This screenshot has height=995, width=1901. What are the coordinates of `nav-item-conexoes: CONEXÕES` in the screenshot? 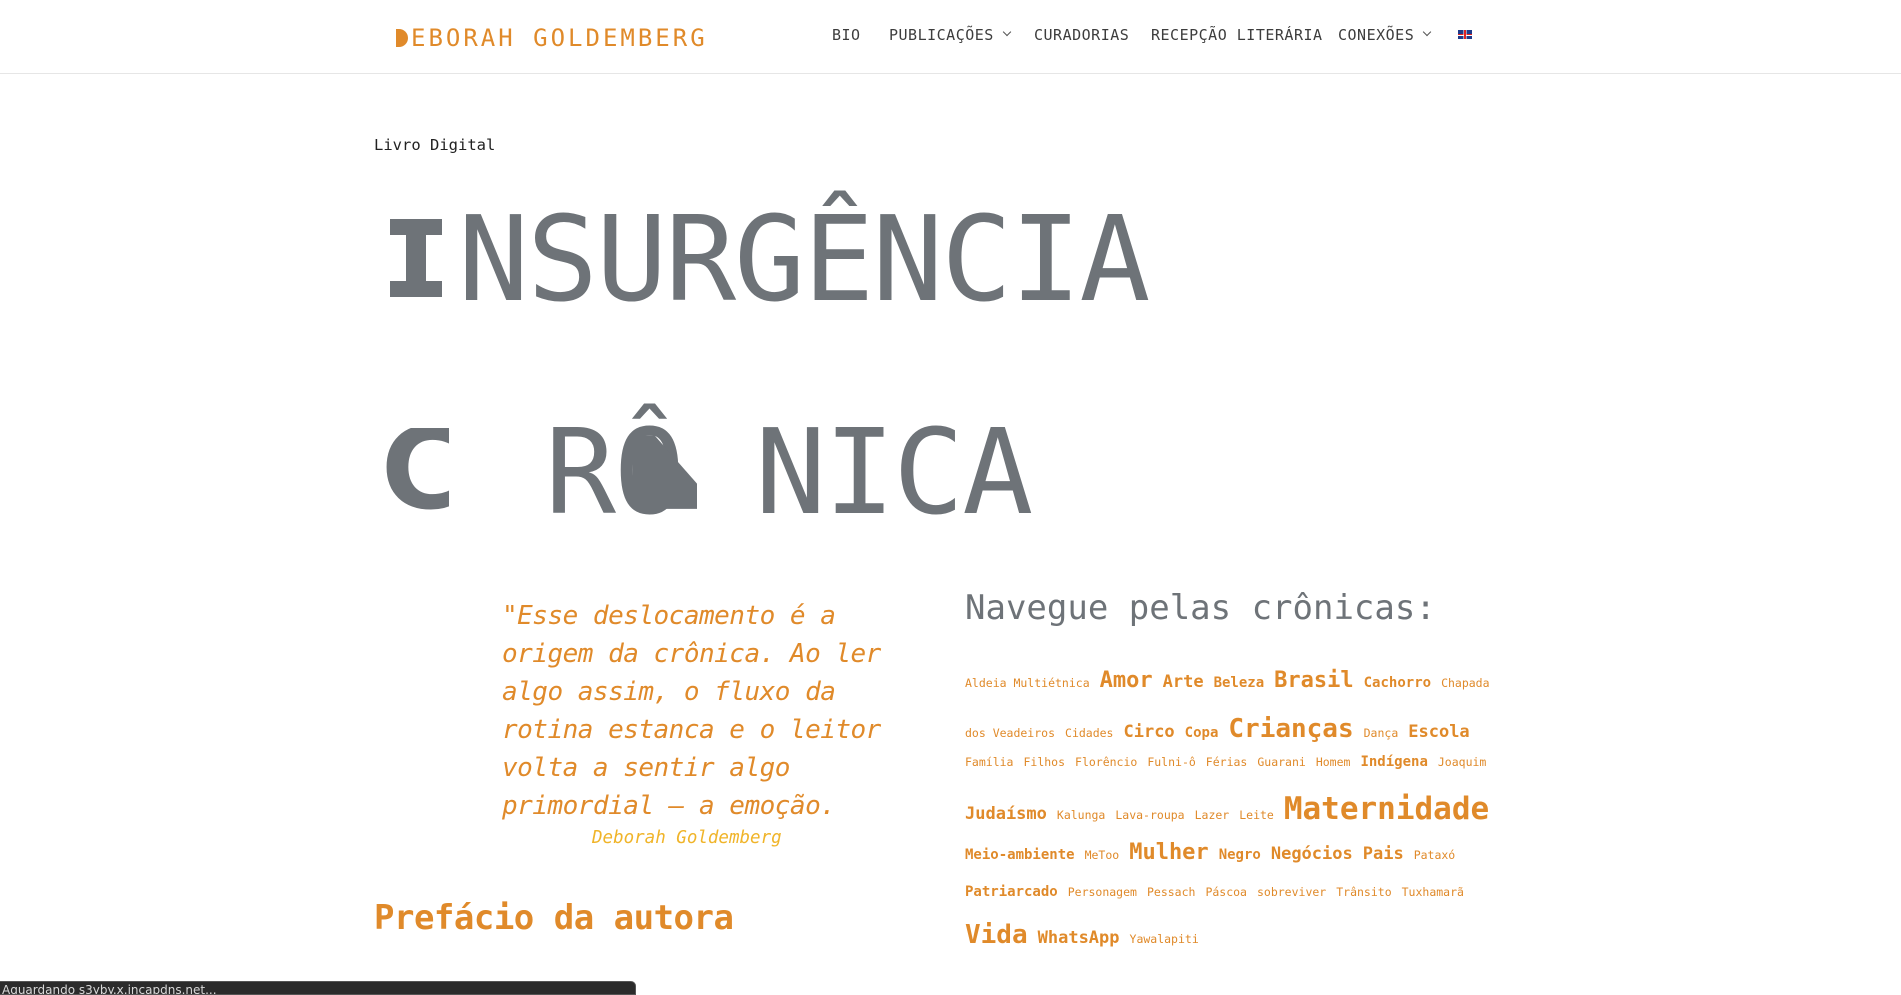 It's located at (1385, 35).